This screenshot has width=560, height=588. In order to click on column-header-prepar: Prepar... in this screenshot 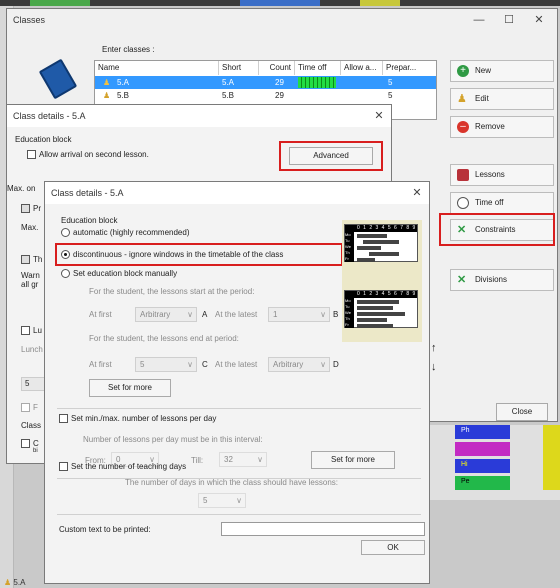, I will do `click(409, 68)`.